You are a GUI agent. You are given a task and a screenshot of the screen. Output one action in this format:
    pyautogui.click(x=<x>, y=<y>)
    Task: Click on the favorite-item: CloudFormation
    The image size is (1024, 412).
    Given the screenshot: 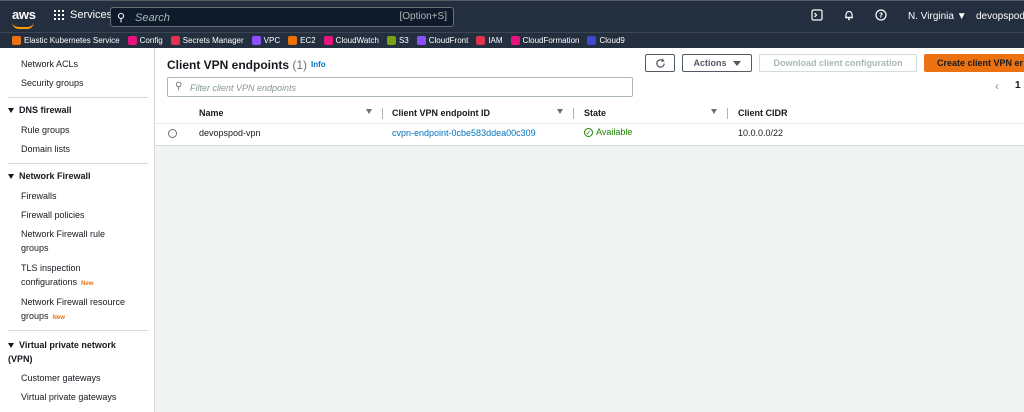 What is the action you would take?
    pyautogui.click(x=545, y=40)
    